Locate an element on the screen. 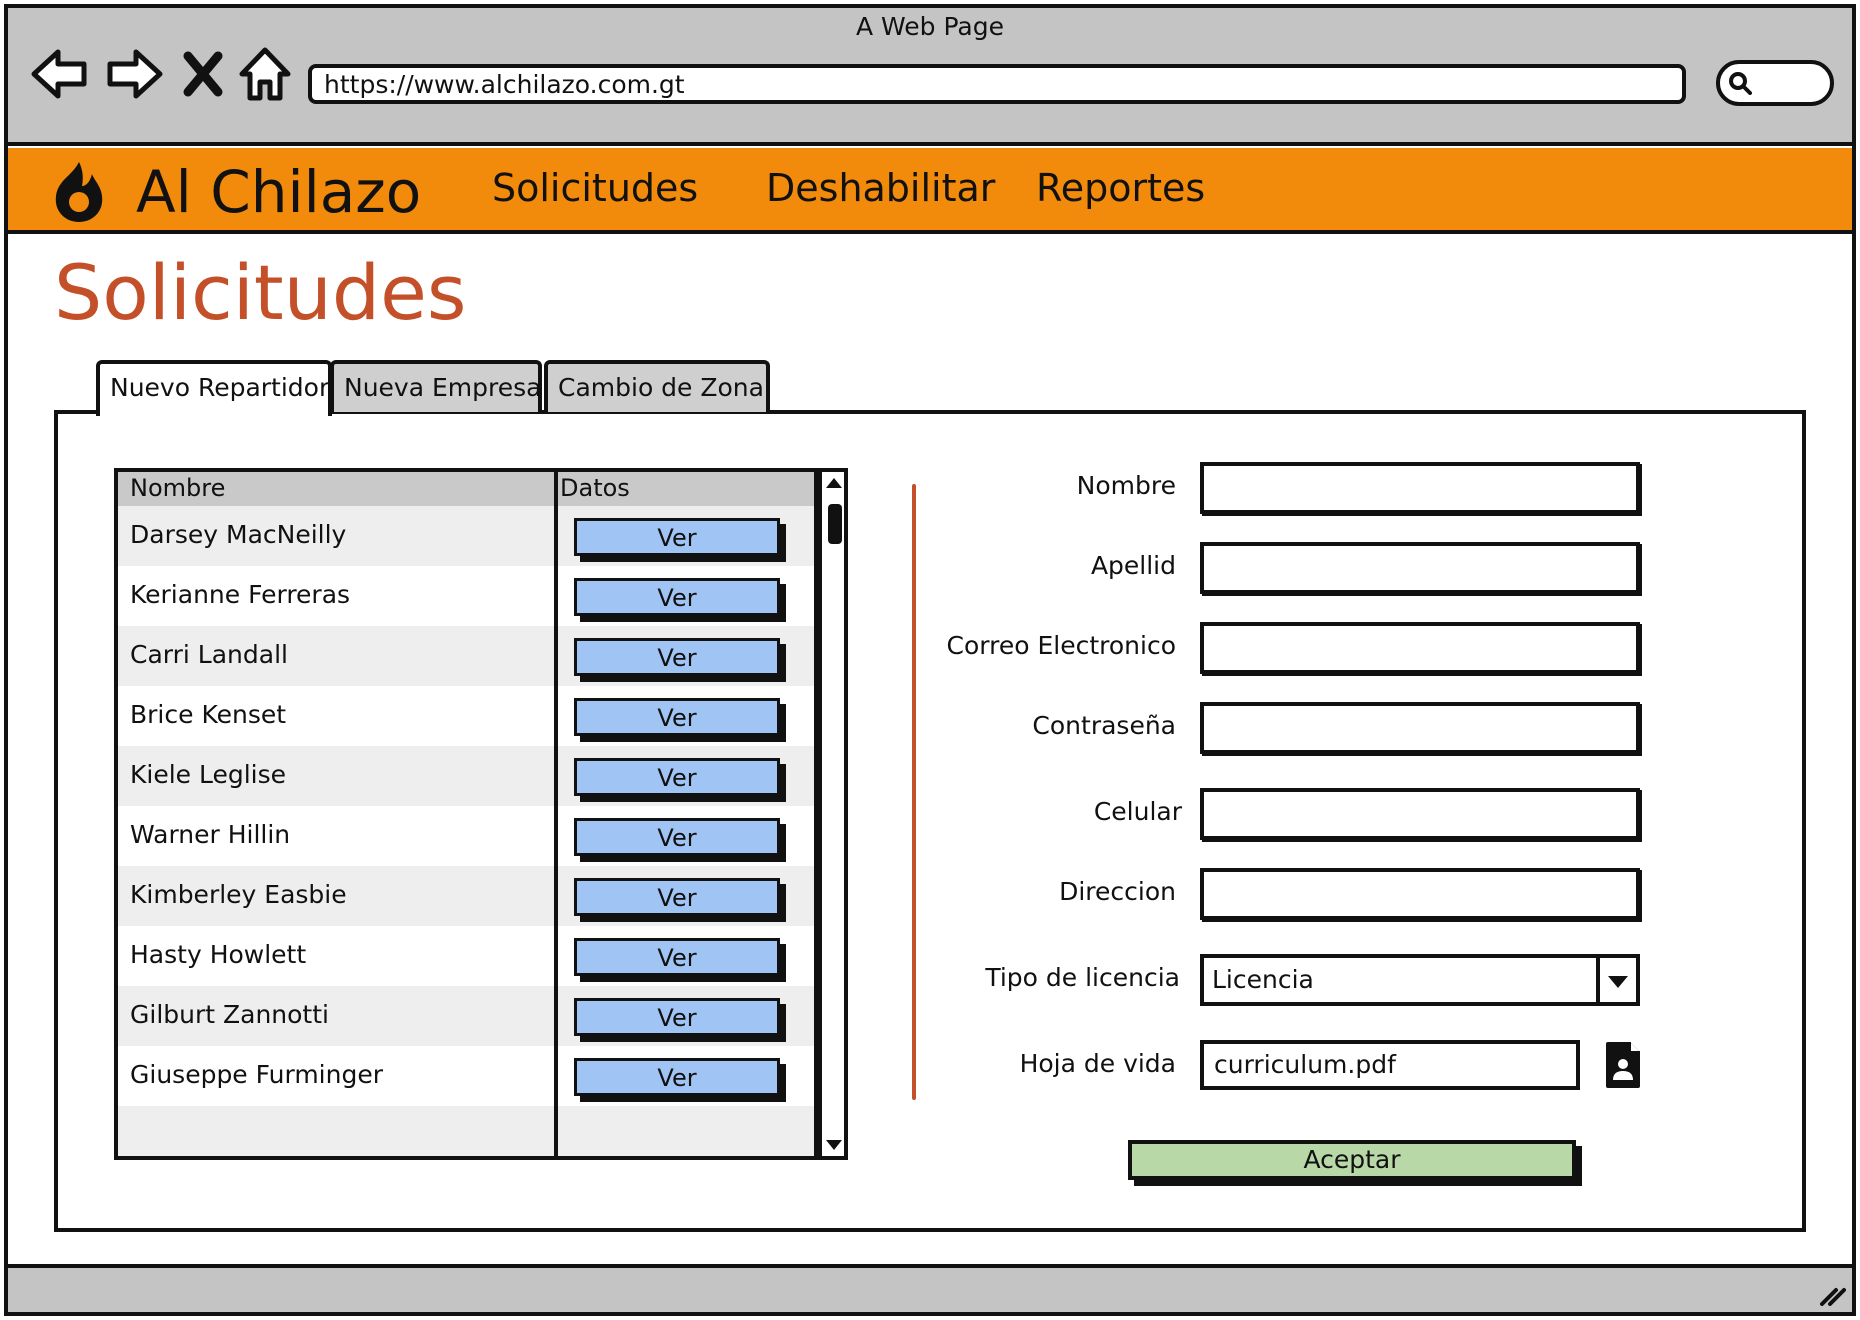  file-user-icon is located at coordinates (1623, 1065).